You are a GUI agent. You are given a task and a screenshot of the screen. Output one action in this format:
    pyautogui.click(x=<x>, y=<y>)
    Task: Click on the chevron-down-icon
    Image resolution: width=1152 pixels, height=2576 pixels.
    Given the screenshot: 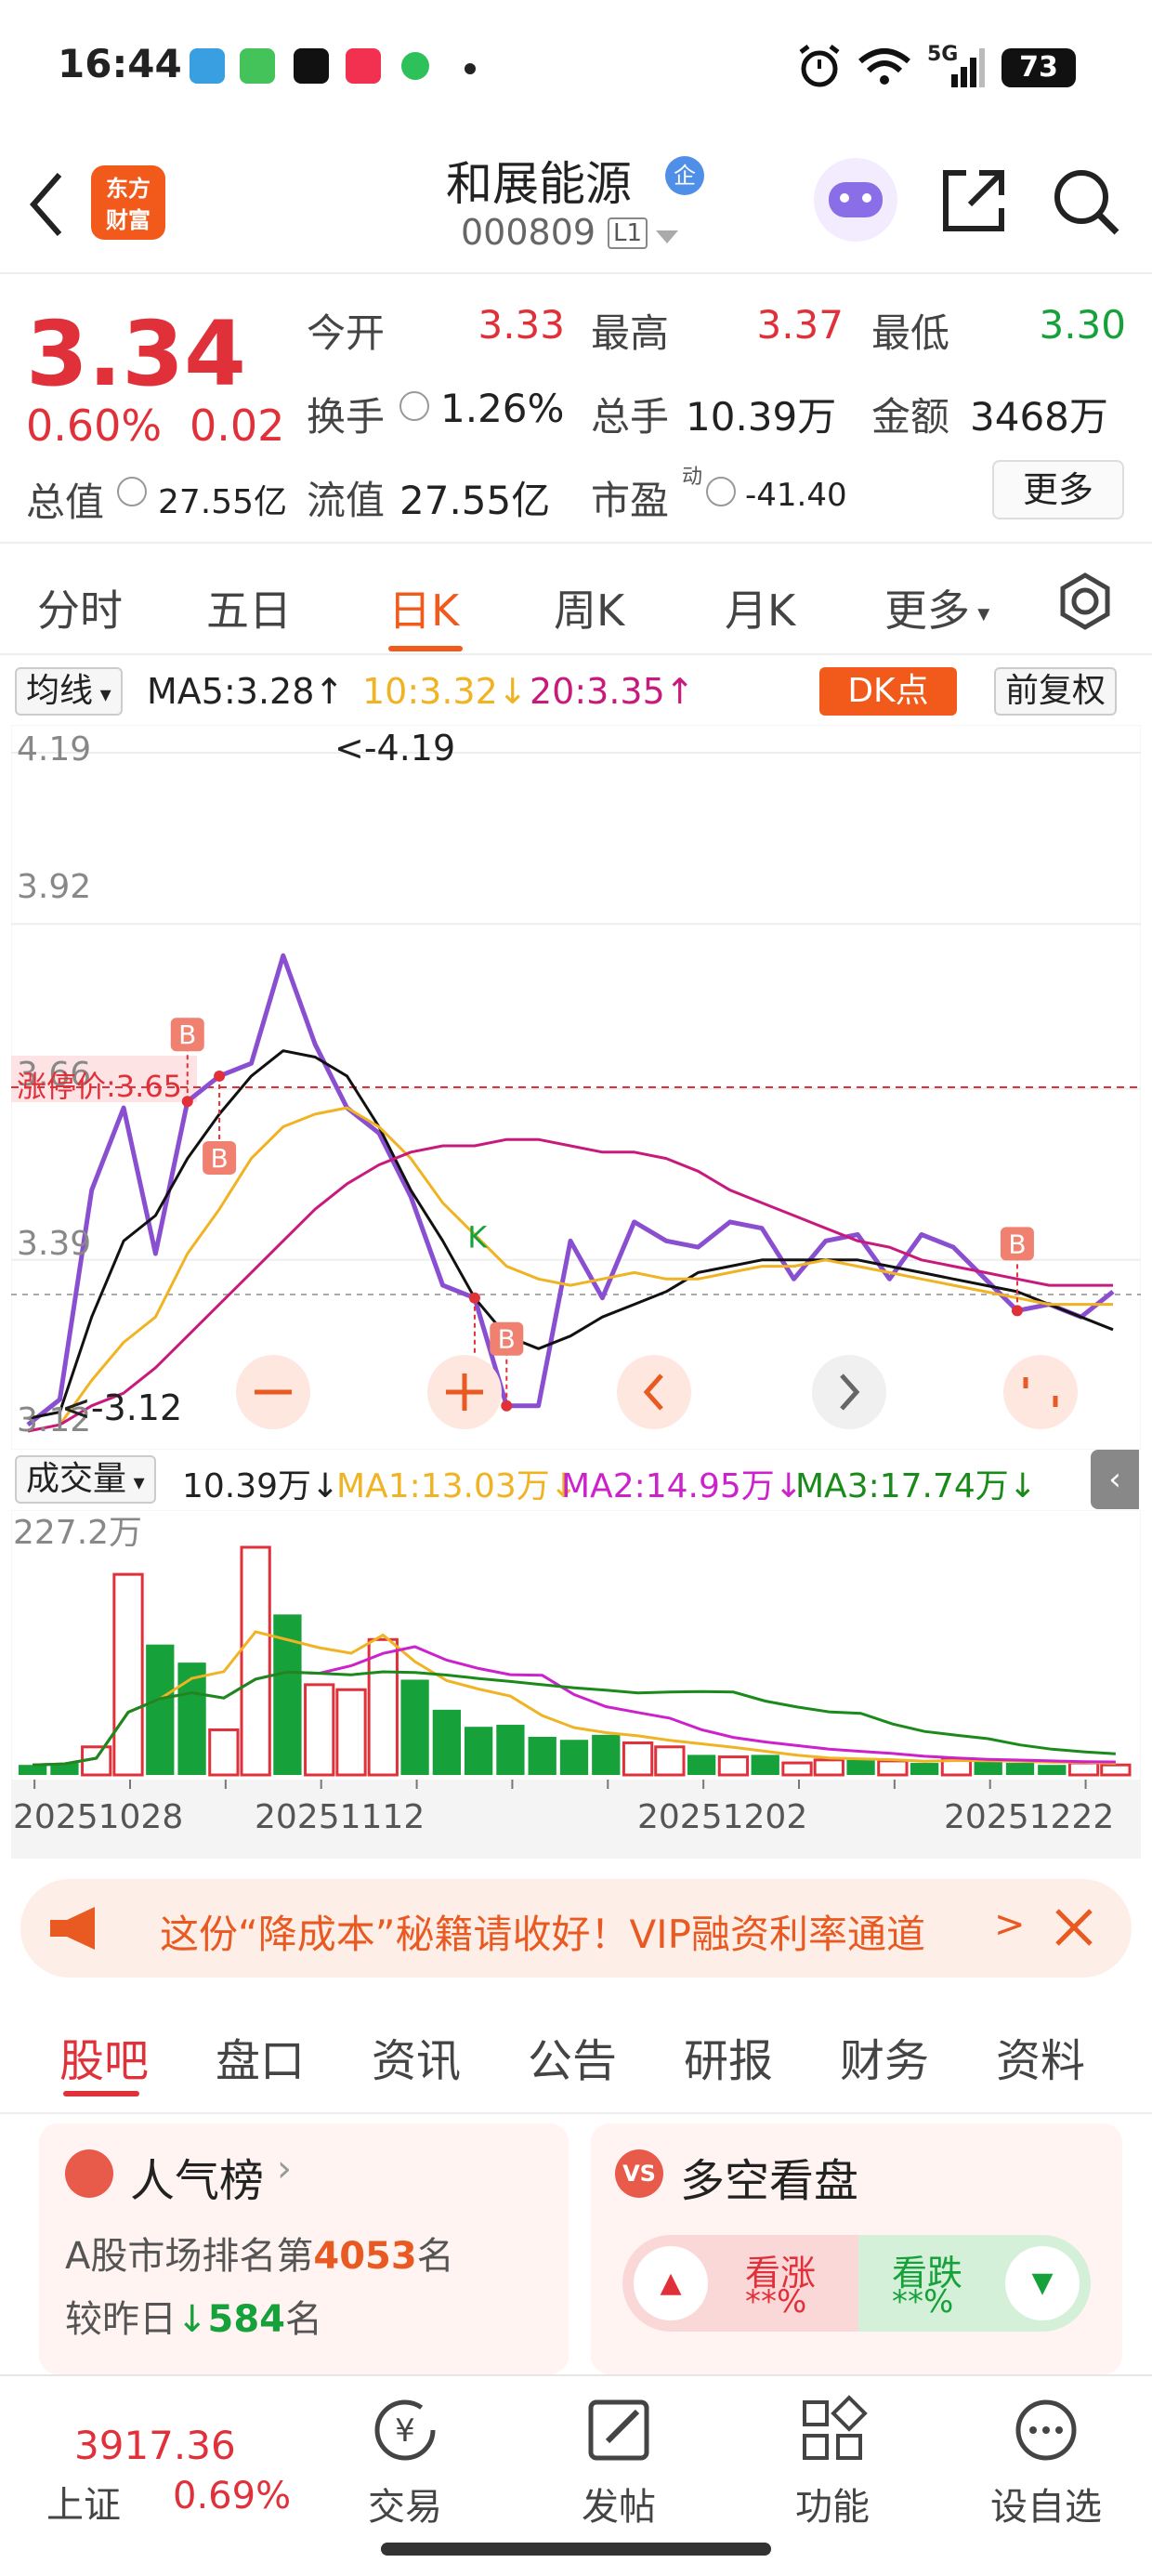 What is the action you would take?
    pyautogui.click(x=667, y=237)
    